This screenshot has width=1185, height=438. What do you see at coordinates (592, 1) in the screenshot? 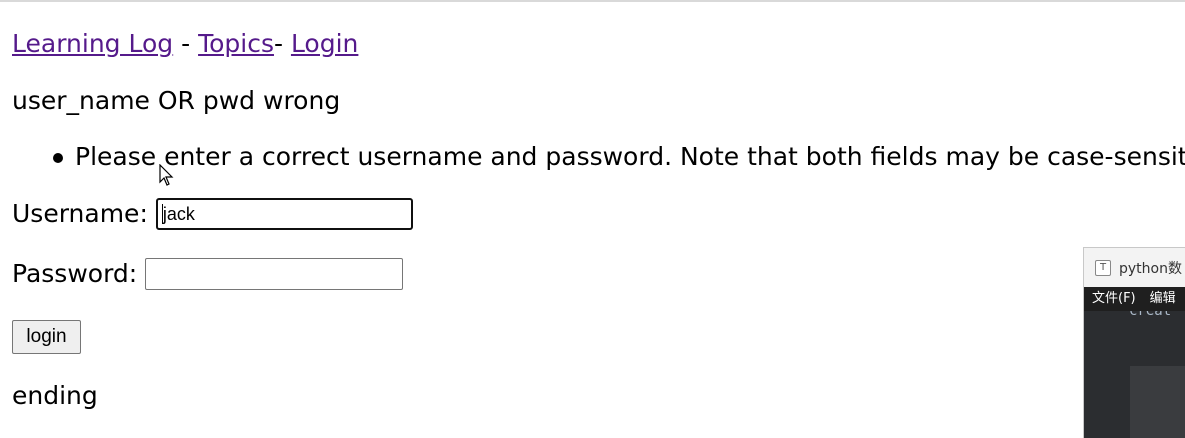
I see `top-border` at bounding box center [592, 1].